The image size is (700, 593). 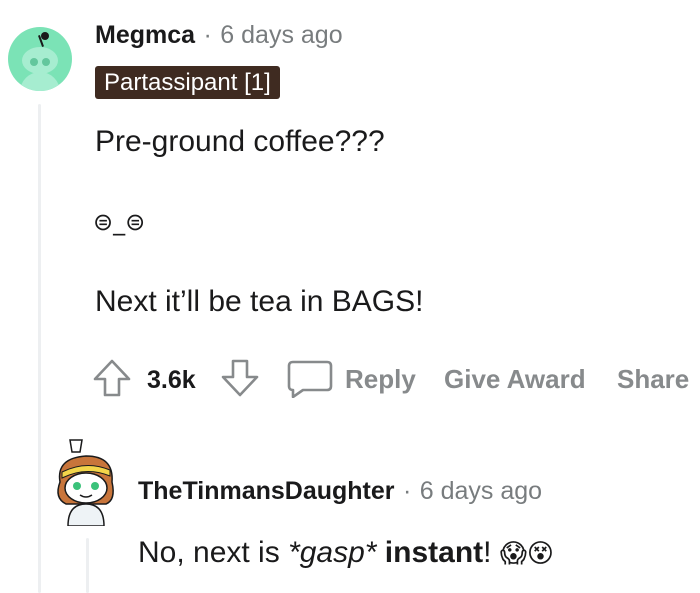 I want to click on vote-score: 3.6k, so click(x=171, y=380).